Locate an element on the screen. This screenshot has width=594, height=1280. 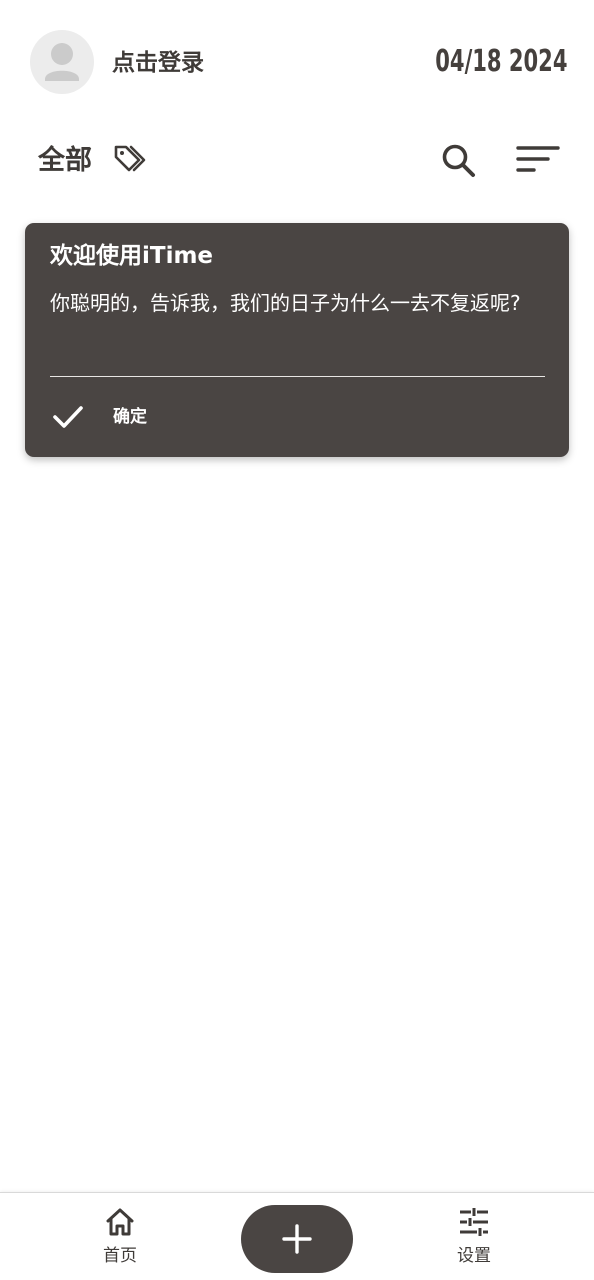
check-icon is located at coordinates (68, 417).